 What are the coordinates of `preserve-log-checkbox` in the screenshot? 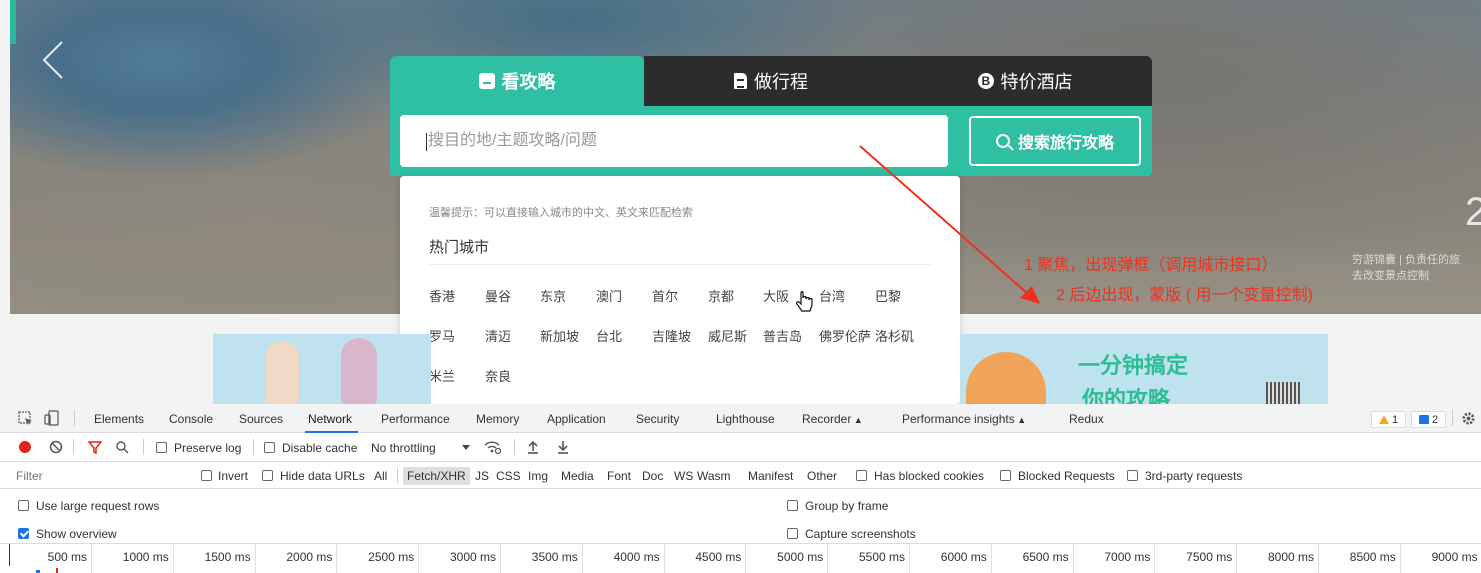 It's located at (161, 447).